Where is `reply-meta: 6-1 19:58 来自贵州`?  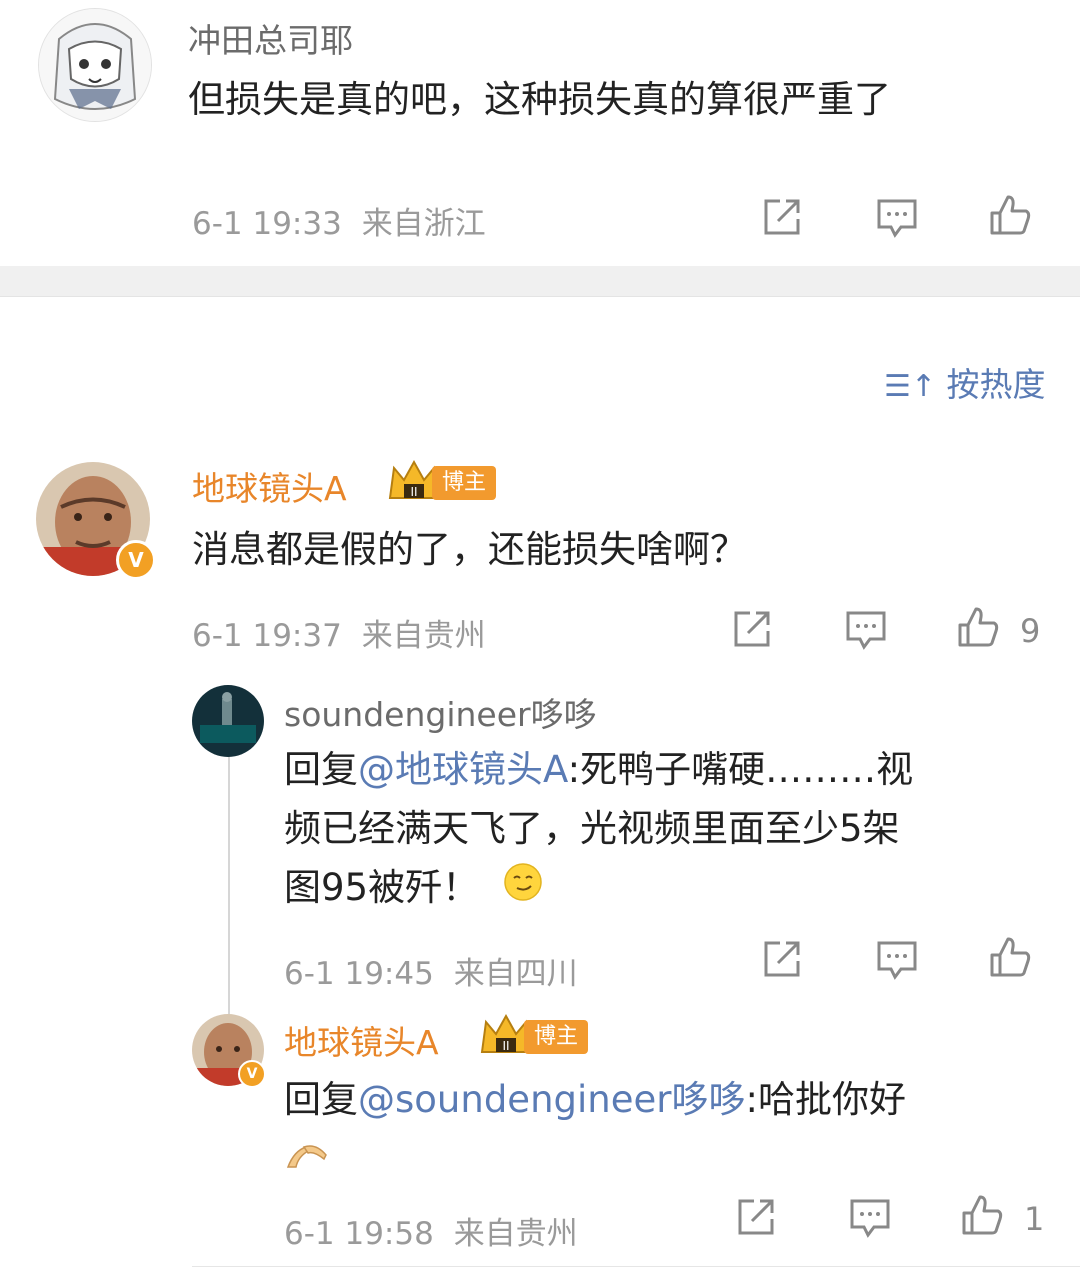 reply-meta: 6-1 19:58 来自贵州 is located at coordinates (431, 1230).